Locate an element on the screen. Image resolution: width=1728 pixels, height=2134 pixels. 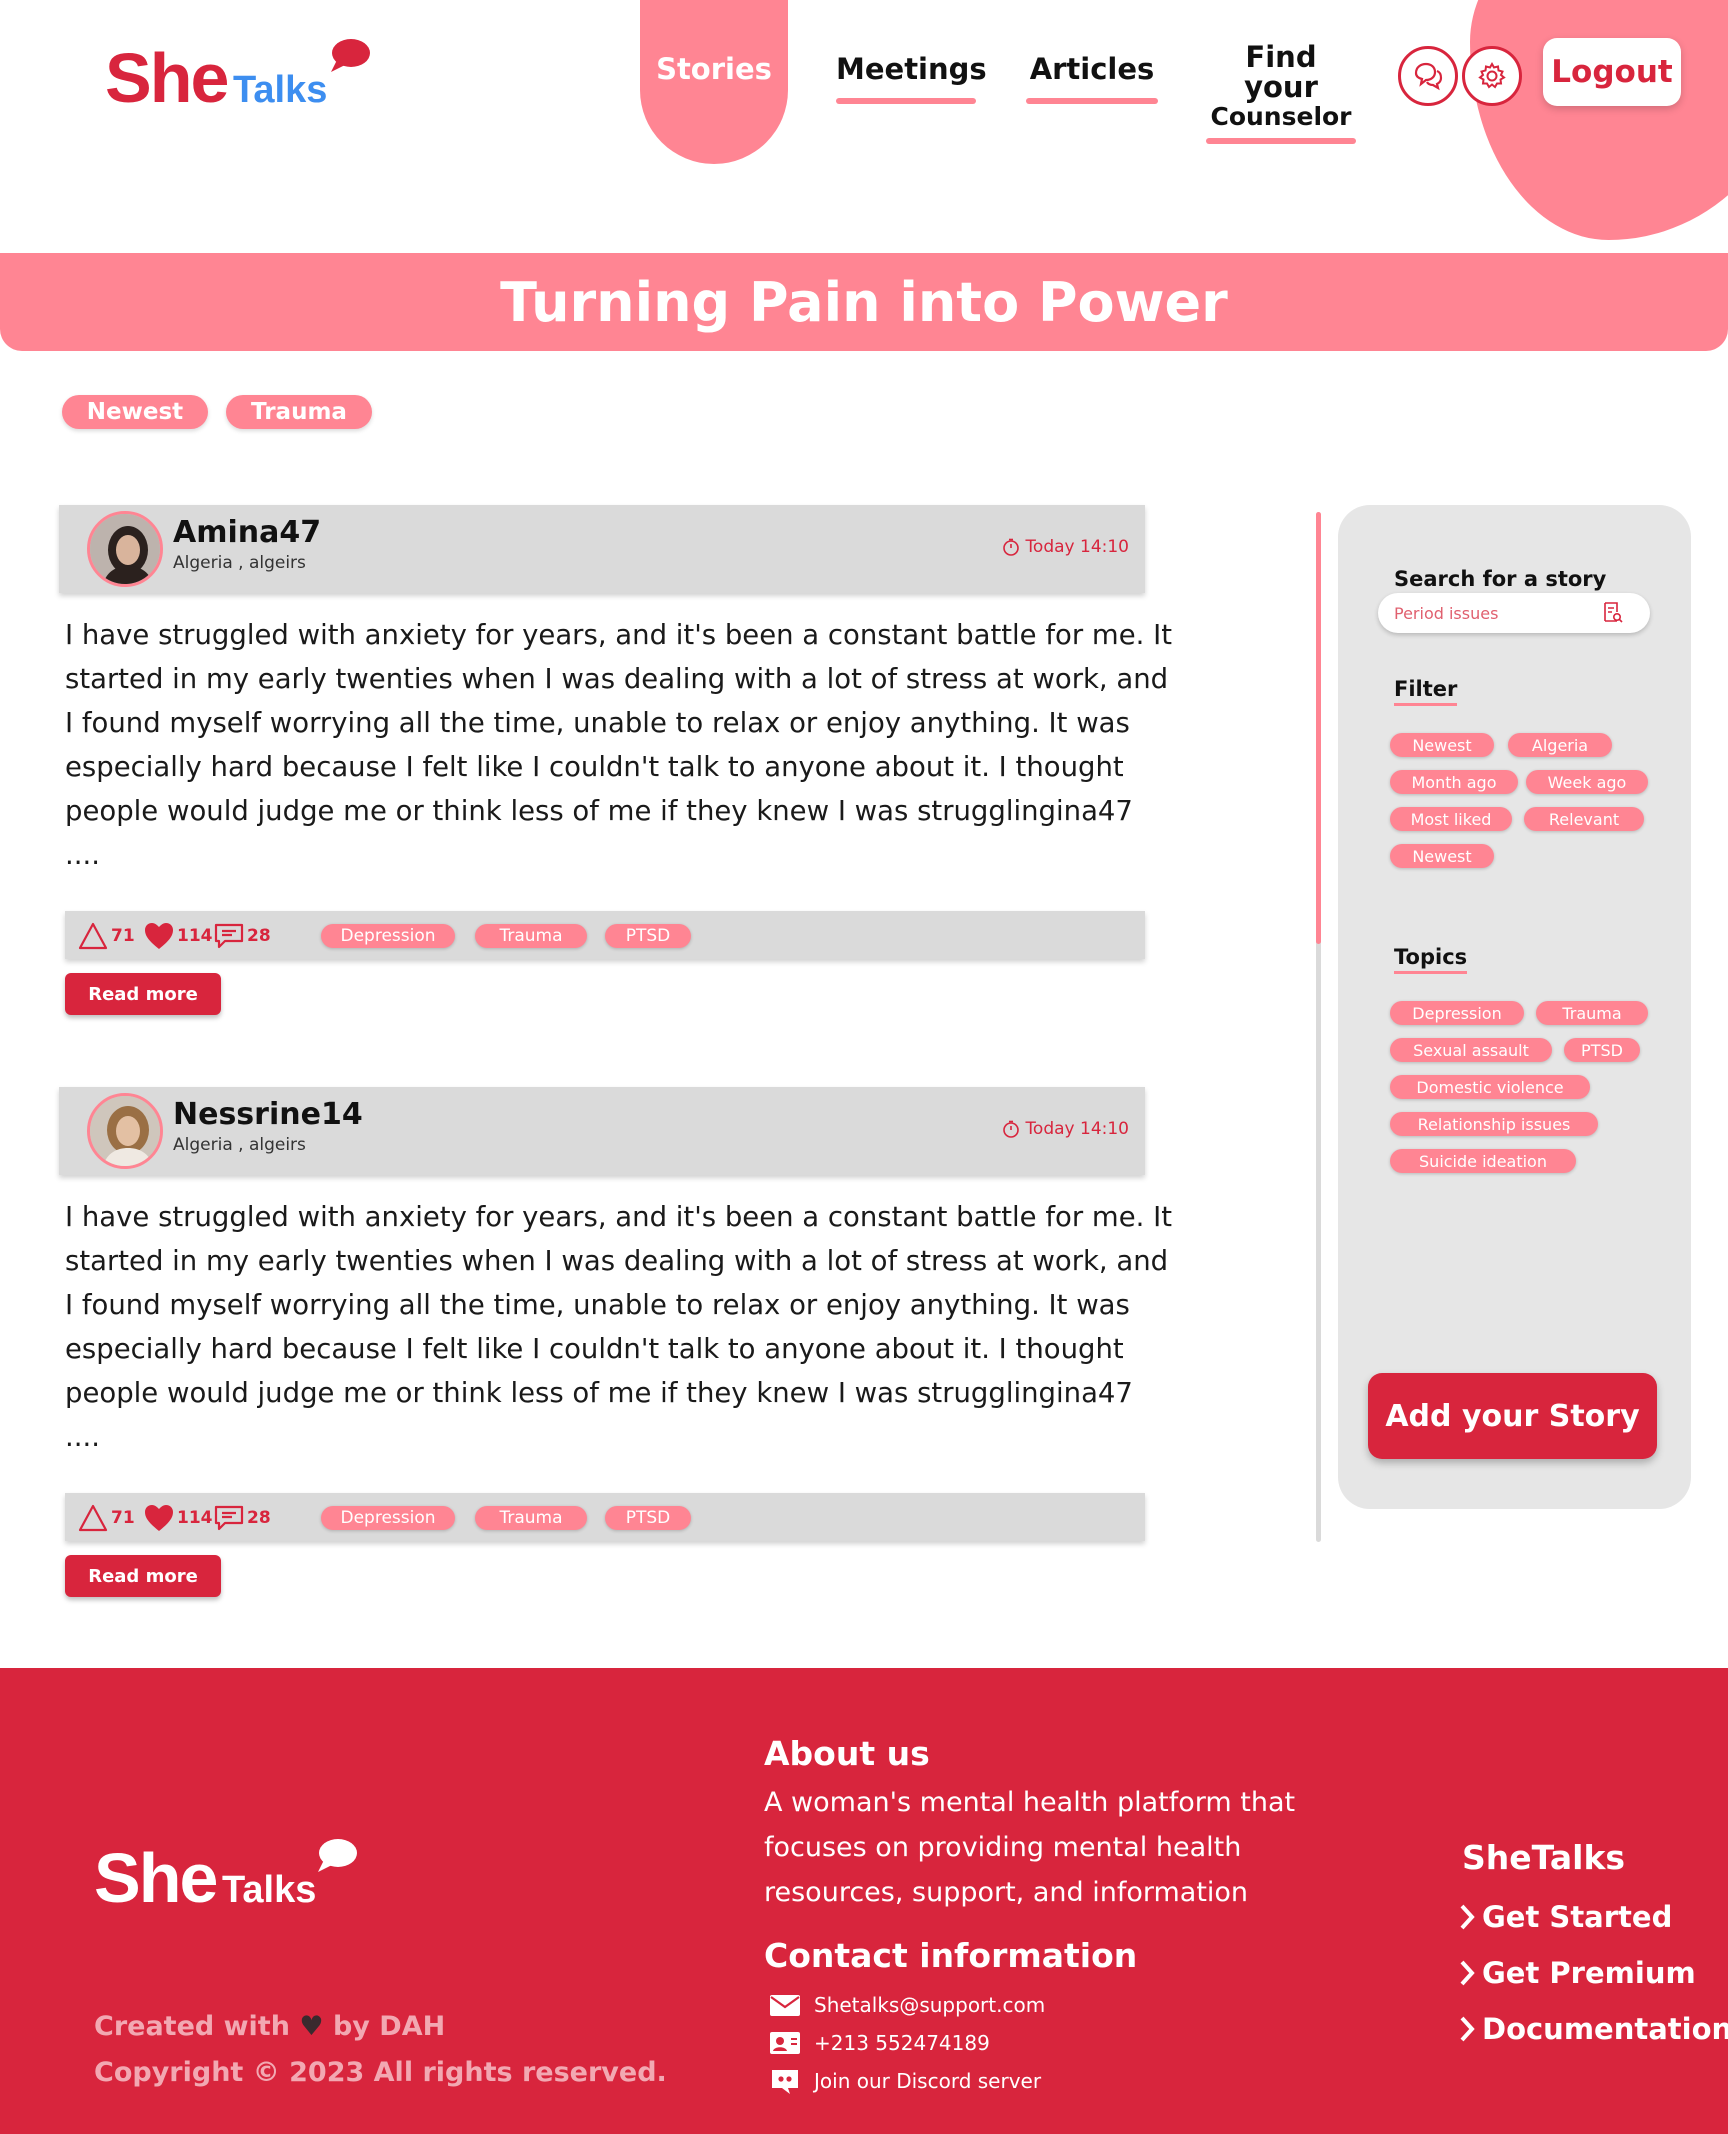
footer-link-documentation: Documentation is located at coordinates (1592, 2029).